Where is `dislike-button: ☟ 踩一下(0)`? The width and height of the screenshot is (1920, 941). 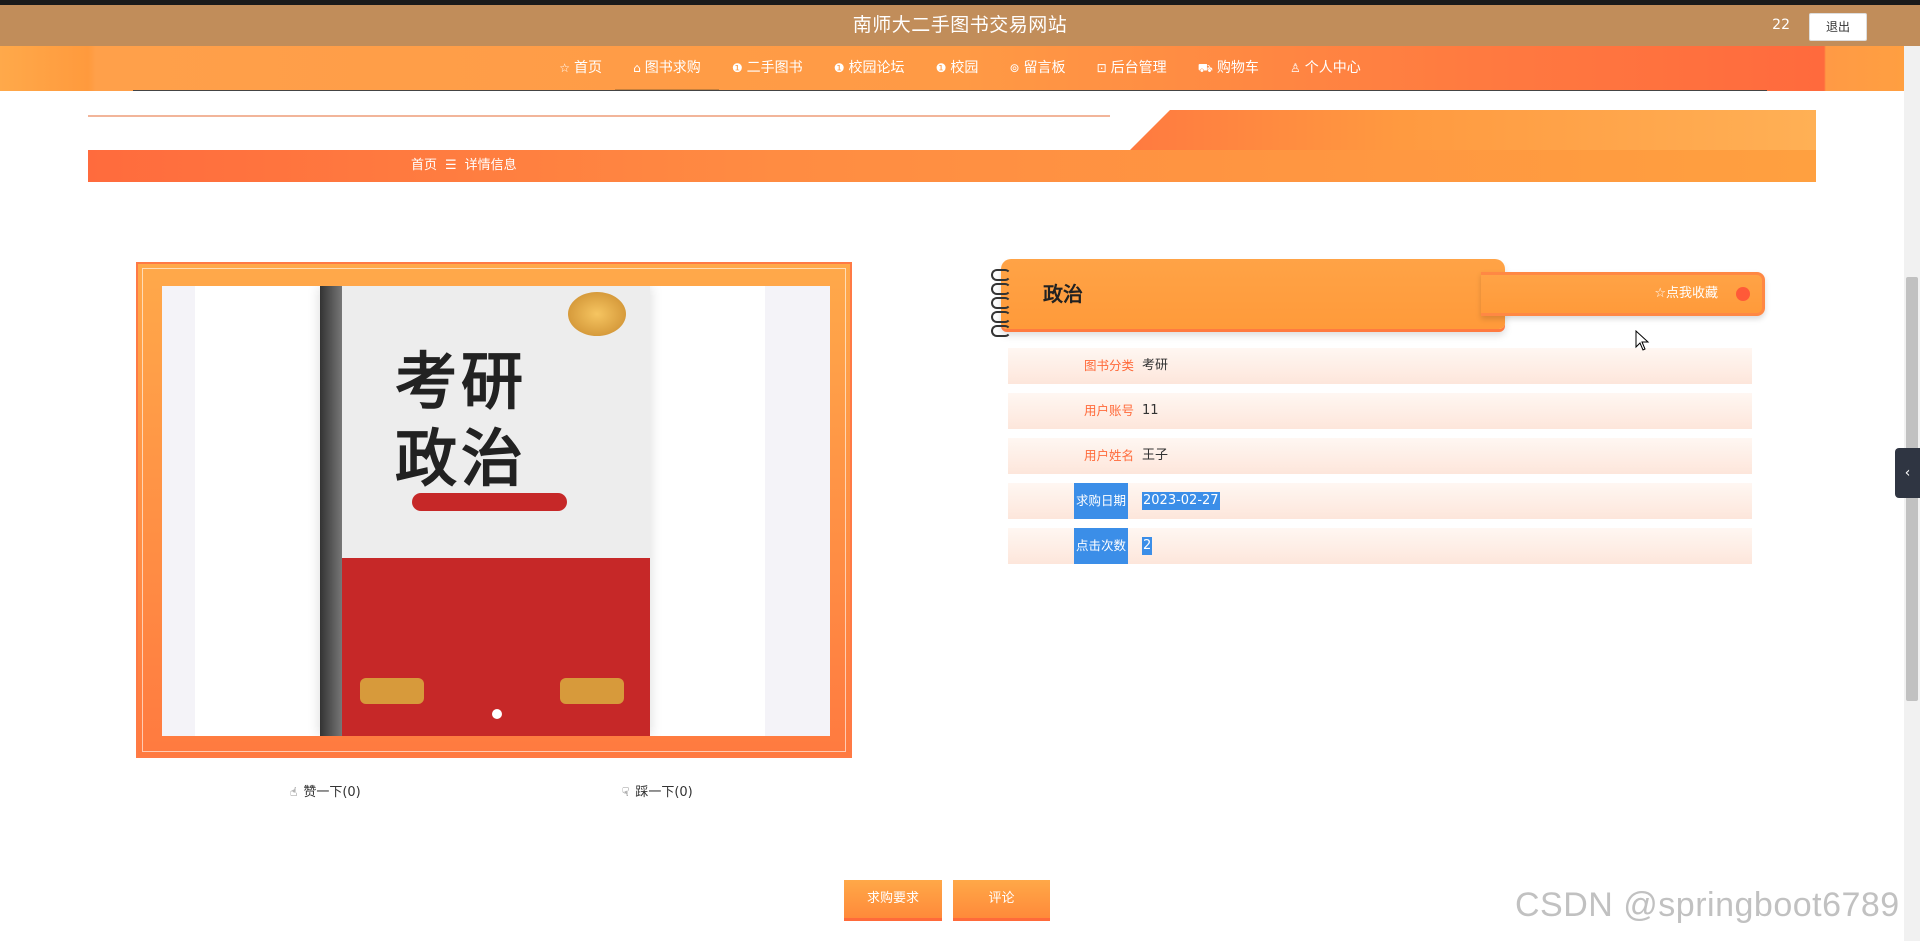
dislike-button: ☟ 踩一下(0) is located at coordinates (657, 790).